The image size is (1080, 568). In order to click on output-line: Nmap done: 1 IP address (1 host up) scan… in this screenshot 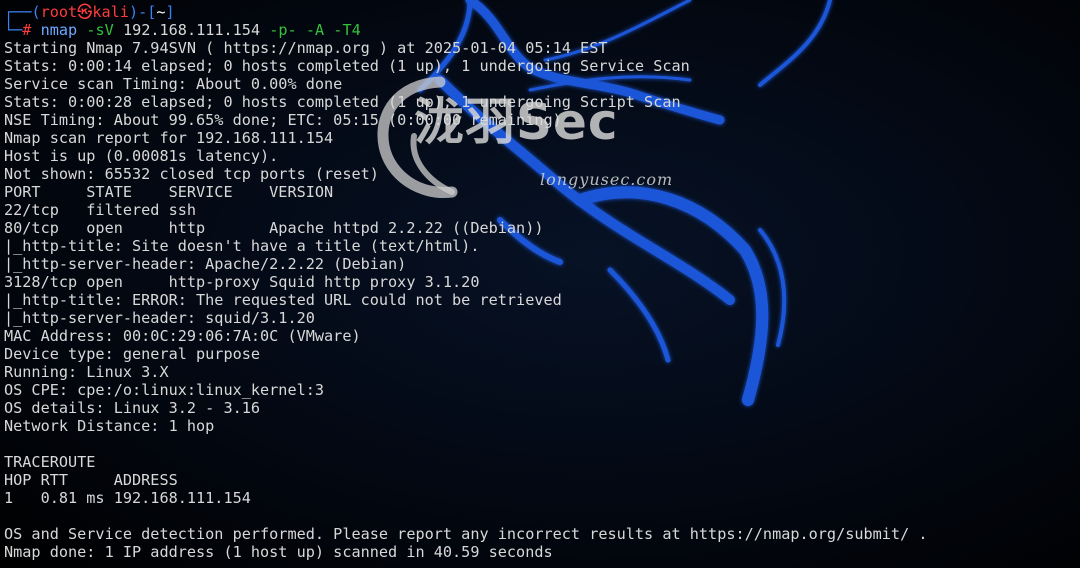, I will do `click(278, 552)`.